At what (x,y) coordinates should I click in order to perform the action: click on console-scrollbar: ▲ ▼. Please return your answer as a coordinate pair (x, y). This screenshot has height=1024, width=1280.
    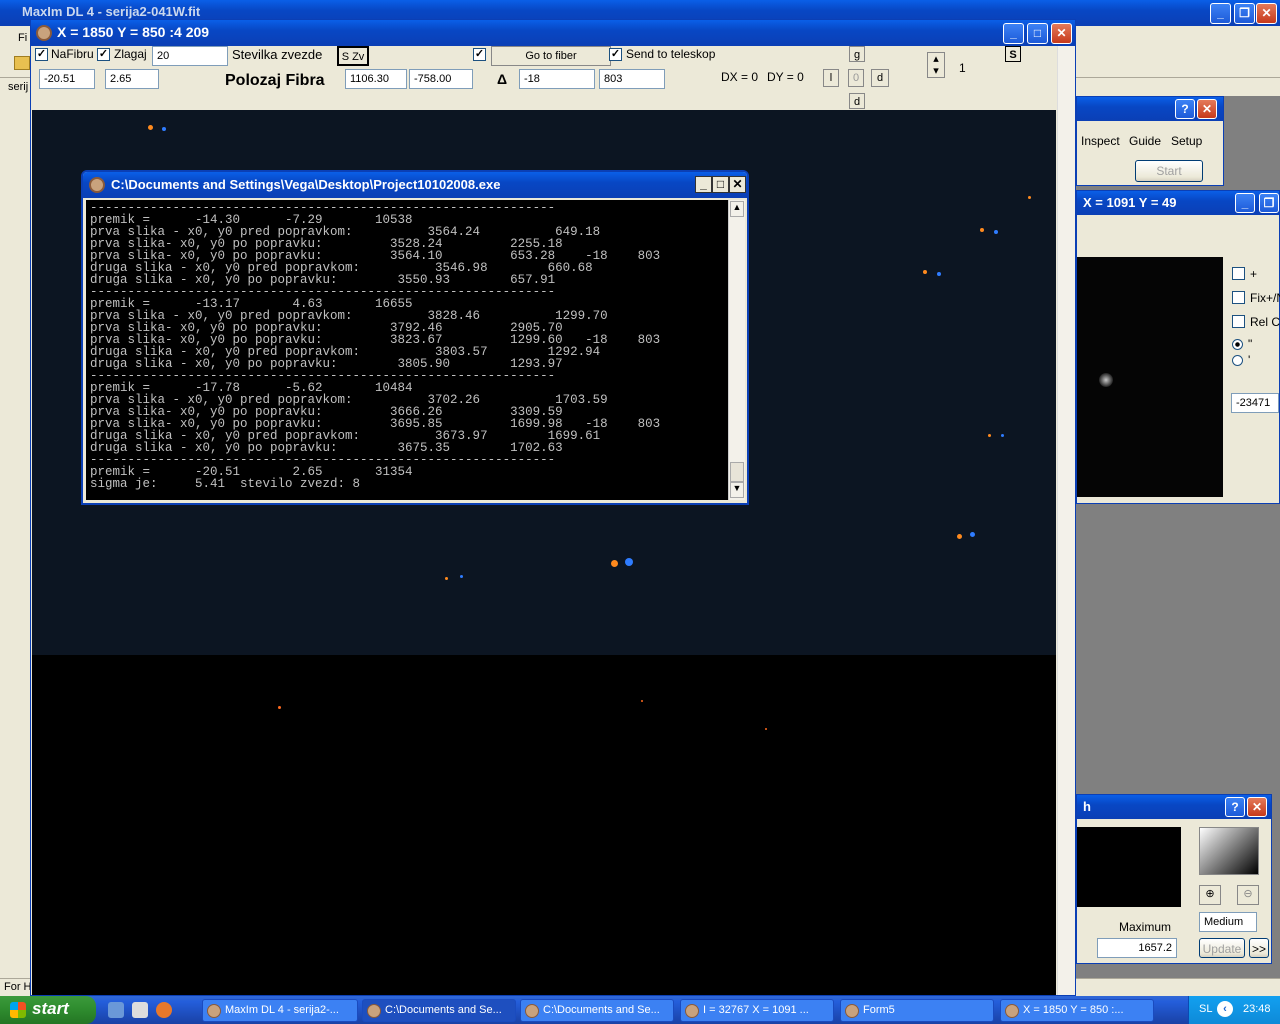
    Looking at the image, I should click on (736, 350).